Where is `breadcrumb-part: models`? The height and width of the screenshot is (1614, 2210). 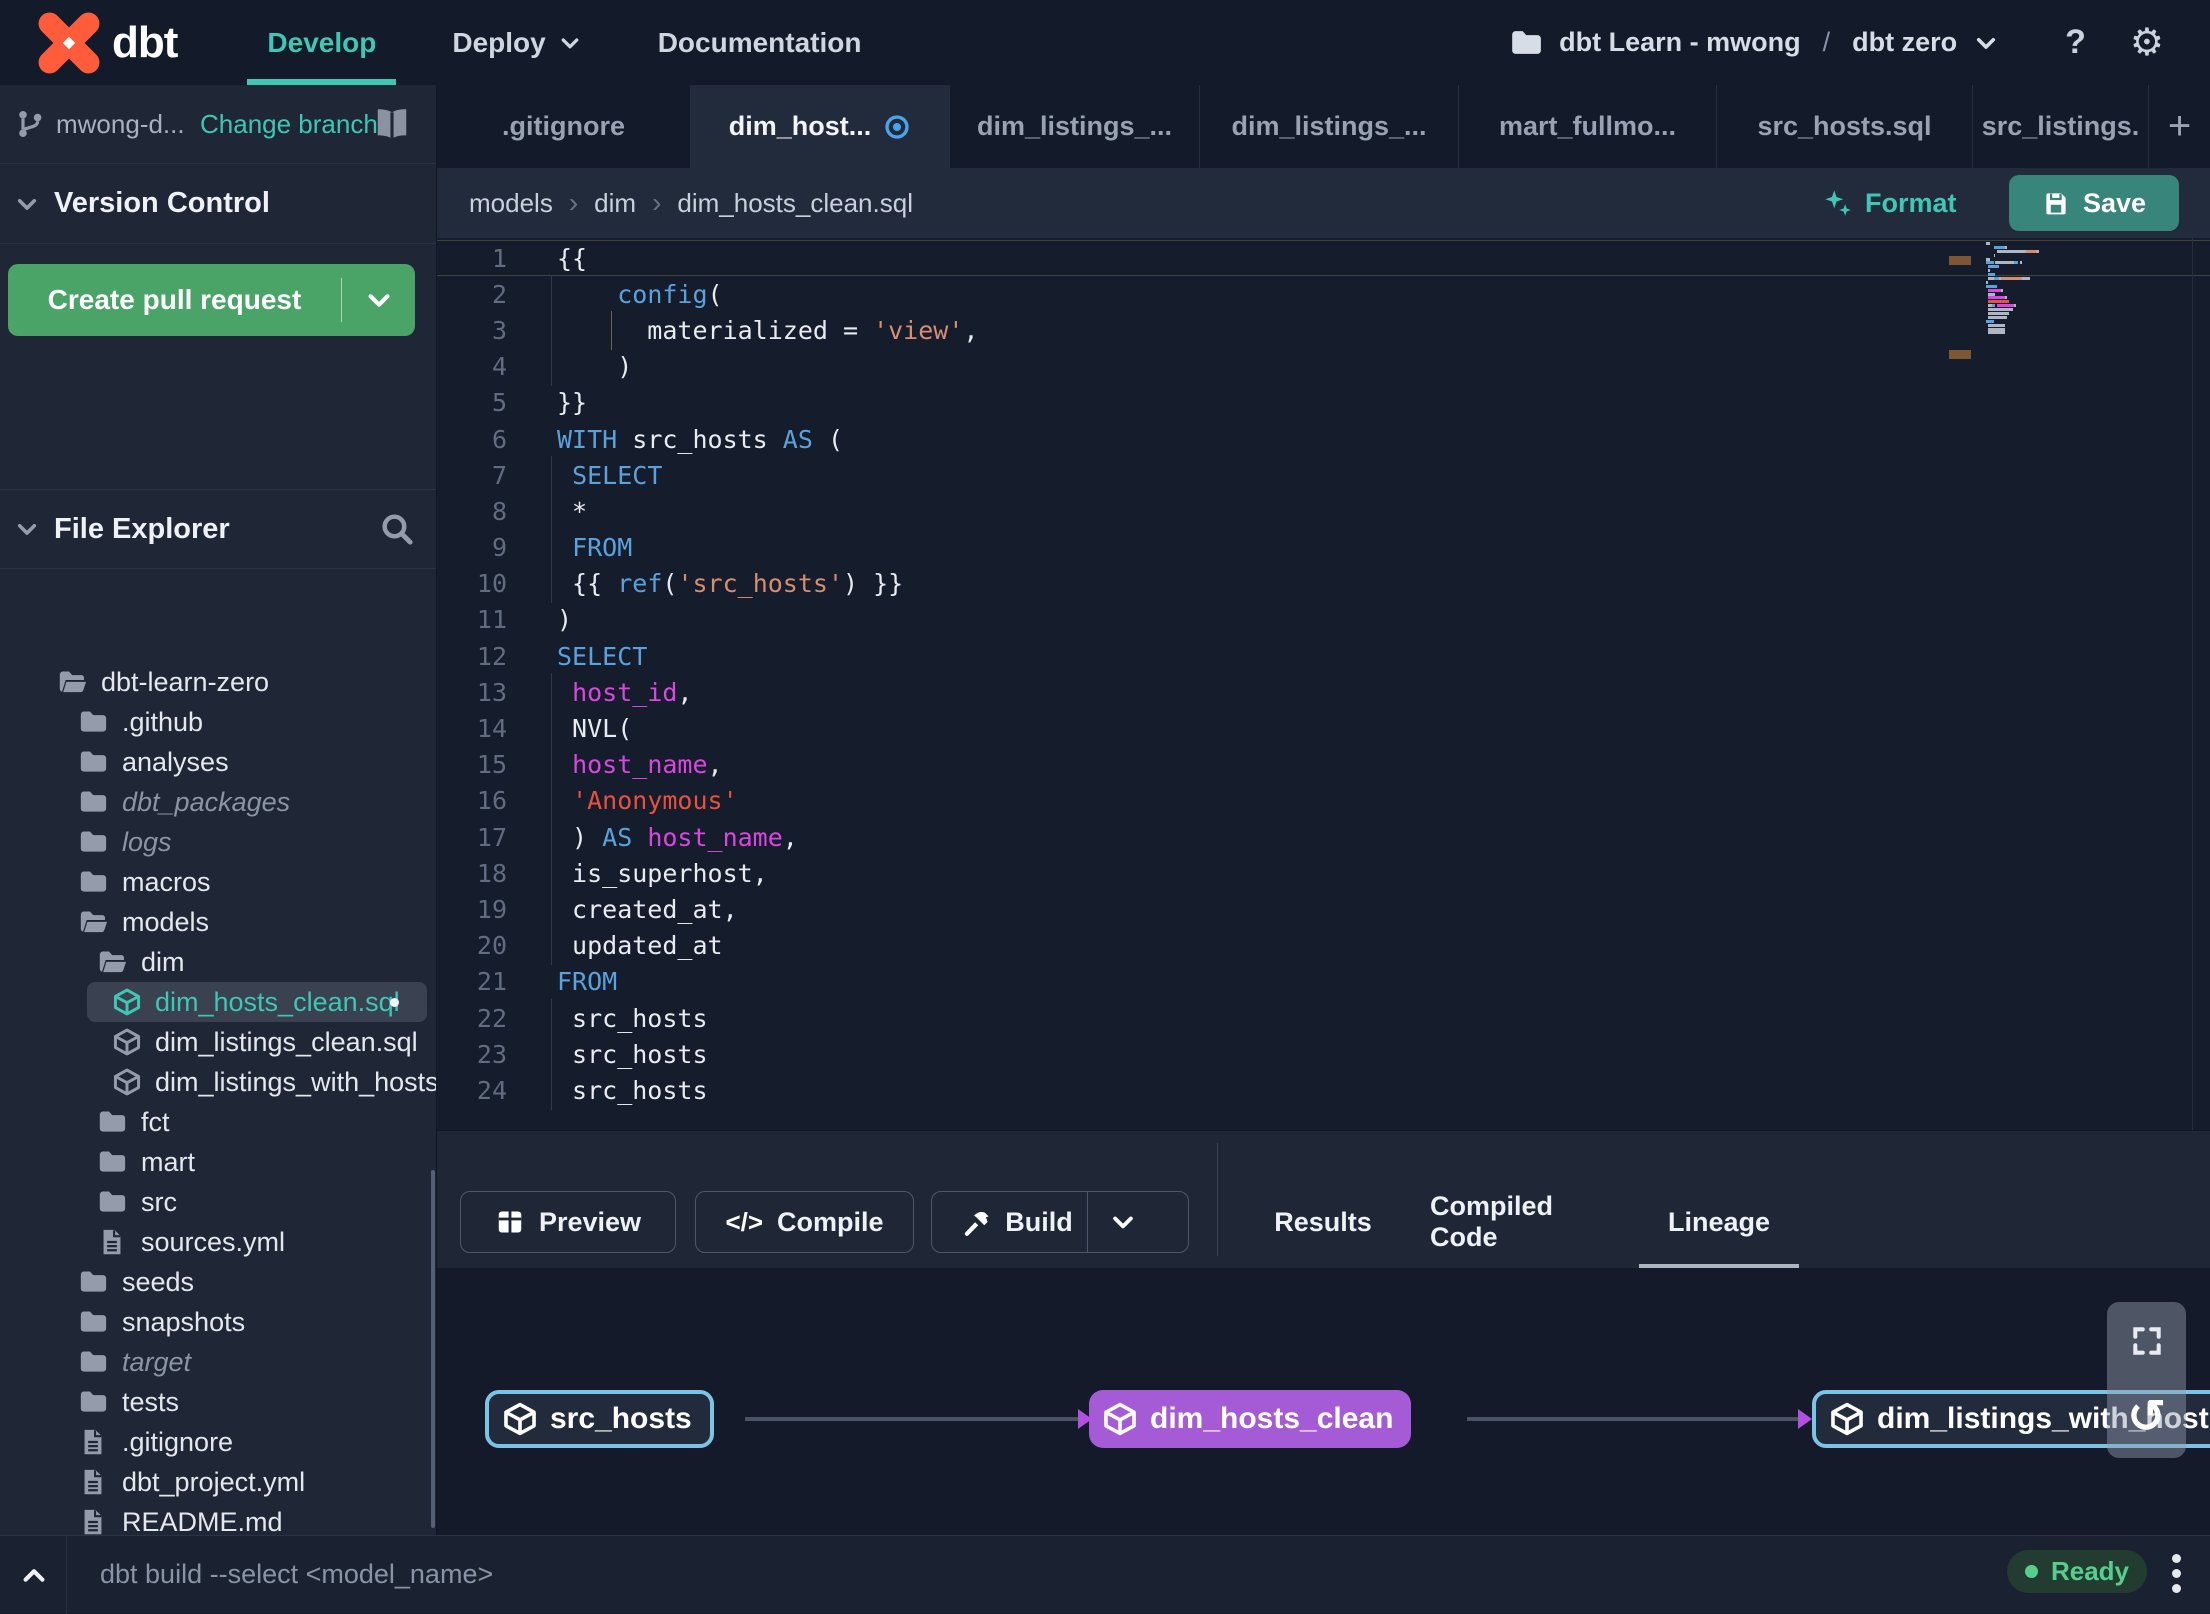 breadcrumb-part: models is located at coordinates (511, 203).